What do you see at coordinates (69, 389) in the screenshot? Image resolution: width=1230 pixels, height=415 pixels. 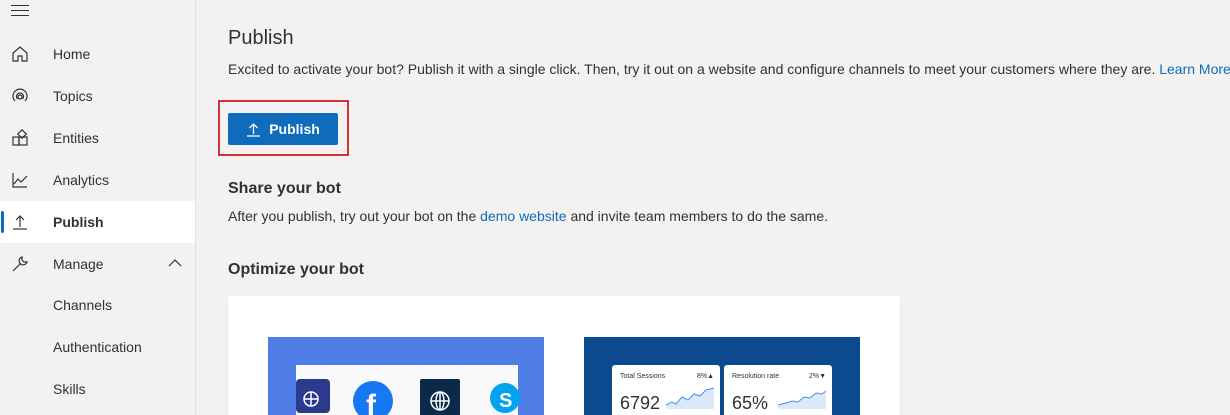 I see `sidebar-subitem-label: Skills` at bounding box center [69, 389].